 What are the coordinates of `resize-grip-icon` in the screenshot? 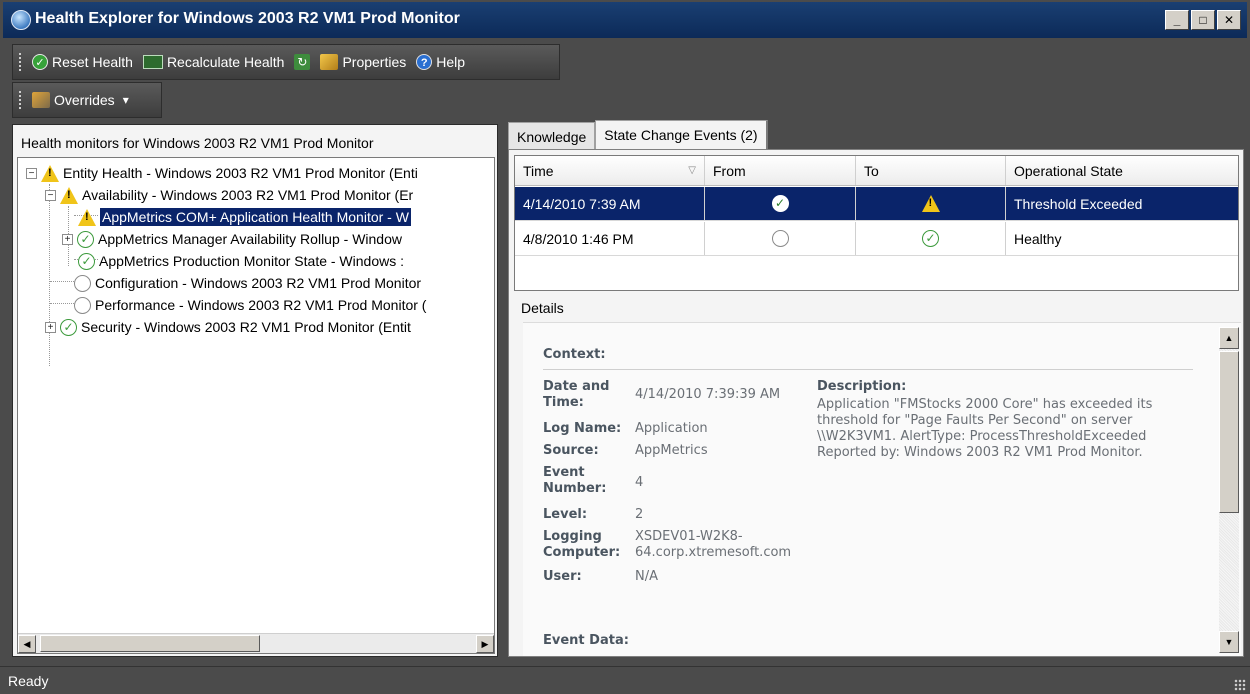 It's located at (1240, 685).